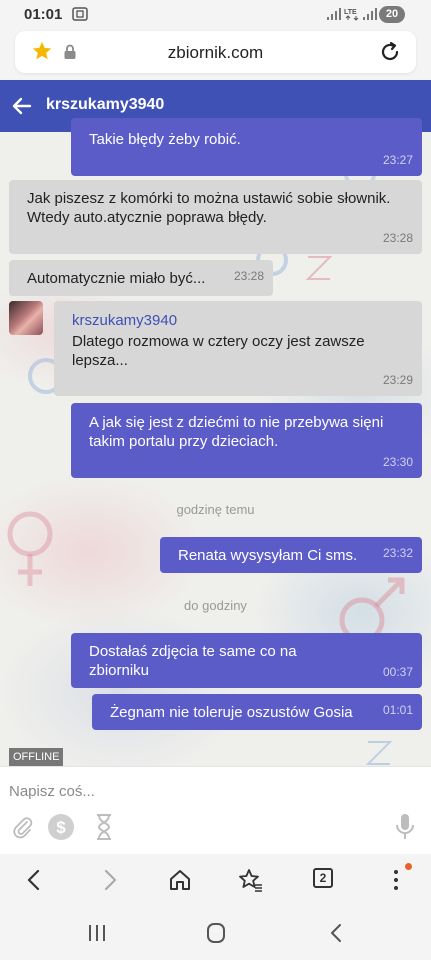 This screenshot has height=960, width=431. I want to click on message-time: 01:01, so click(397, 710).